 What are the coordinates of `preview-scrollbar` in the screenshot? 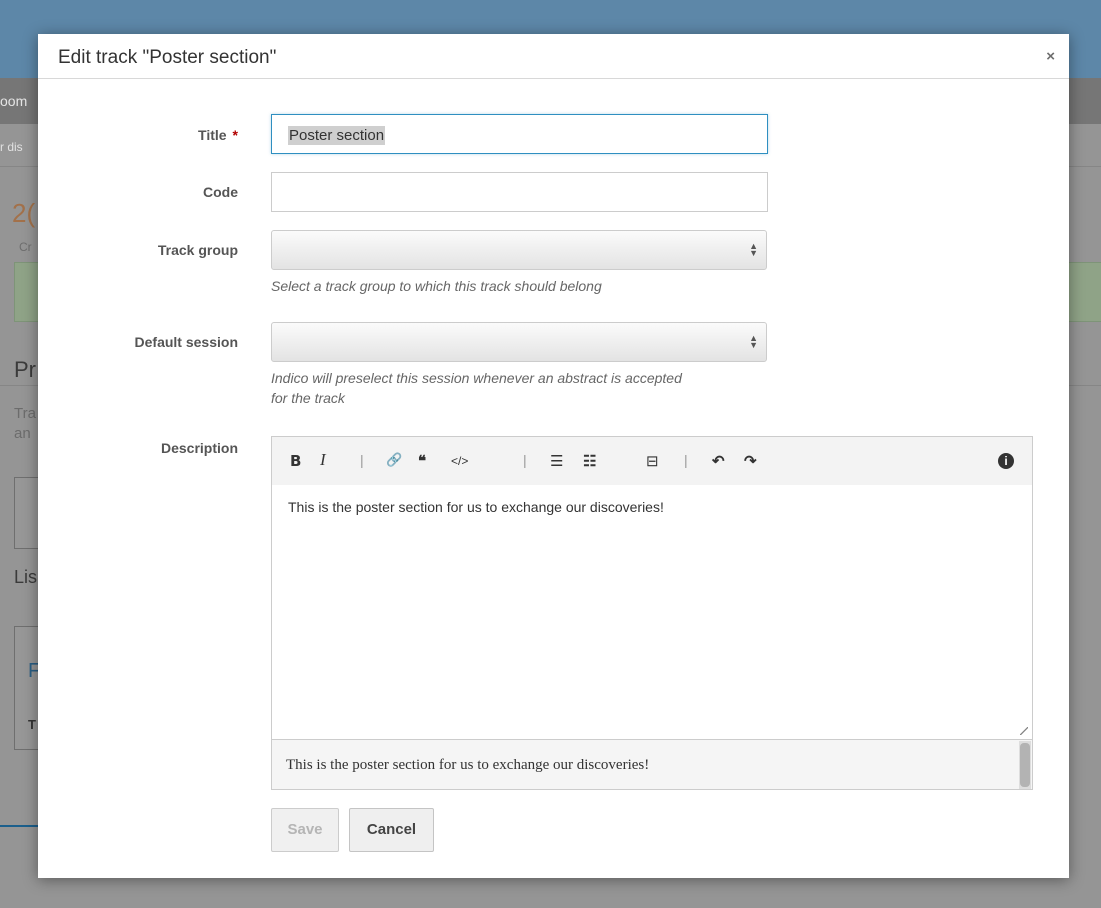 It's located at (1025, 765).